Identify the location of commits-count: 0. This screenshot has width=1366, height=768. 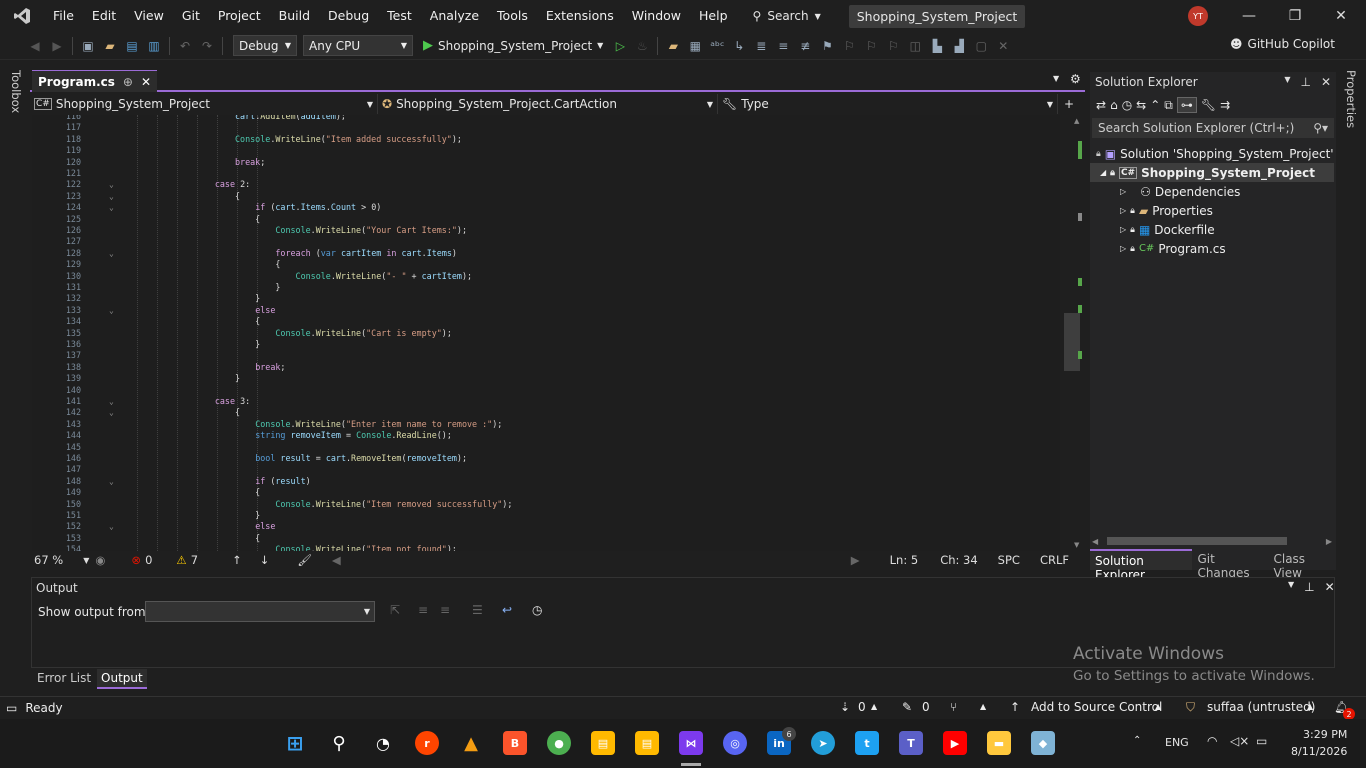
(862, 707).